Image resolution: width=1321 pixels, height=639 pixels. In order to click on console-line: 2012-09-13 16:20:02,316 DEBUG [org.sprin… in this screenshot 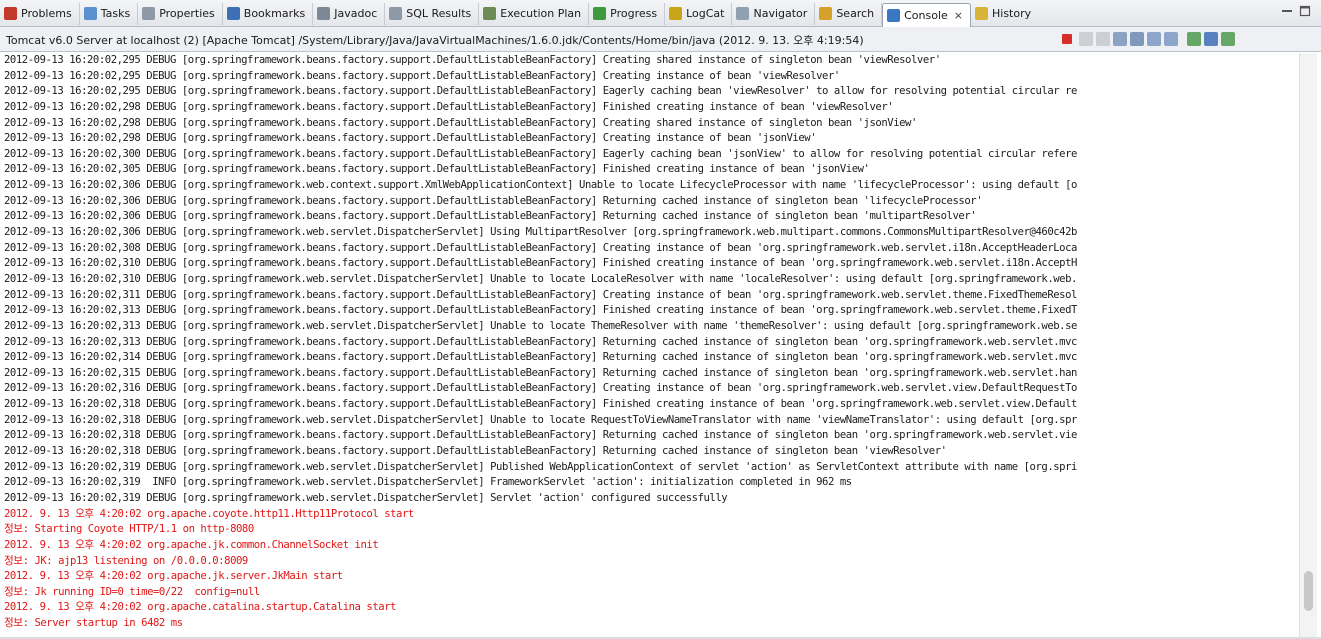, I will do `click(540, 388)`.